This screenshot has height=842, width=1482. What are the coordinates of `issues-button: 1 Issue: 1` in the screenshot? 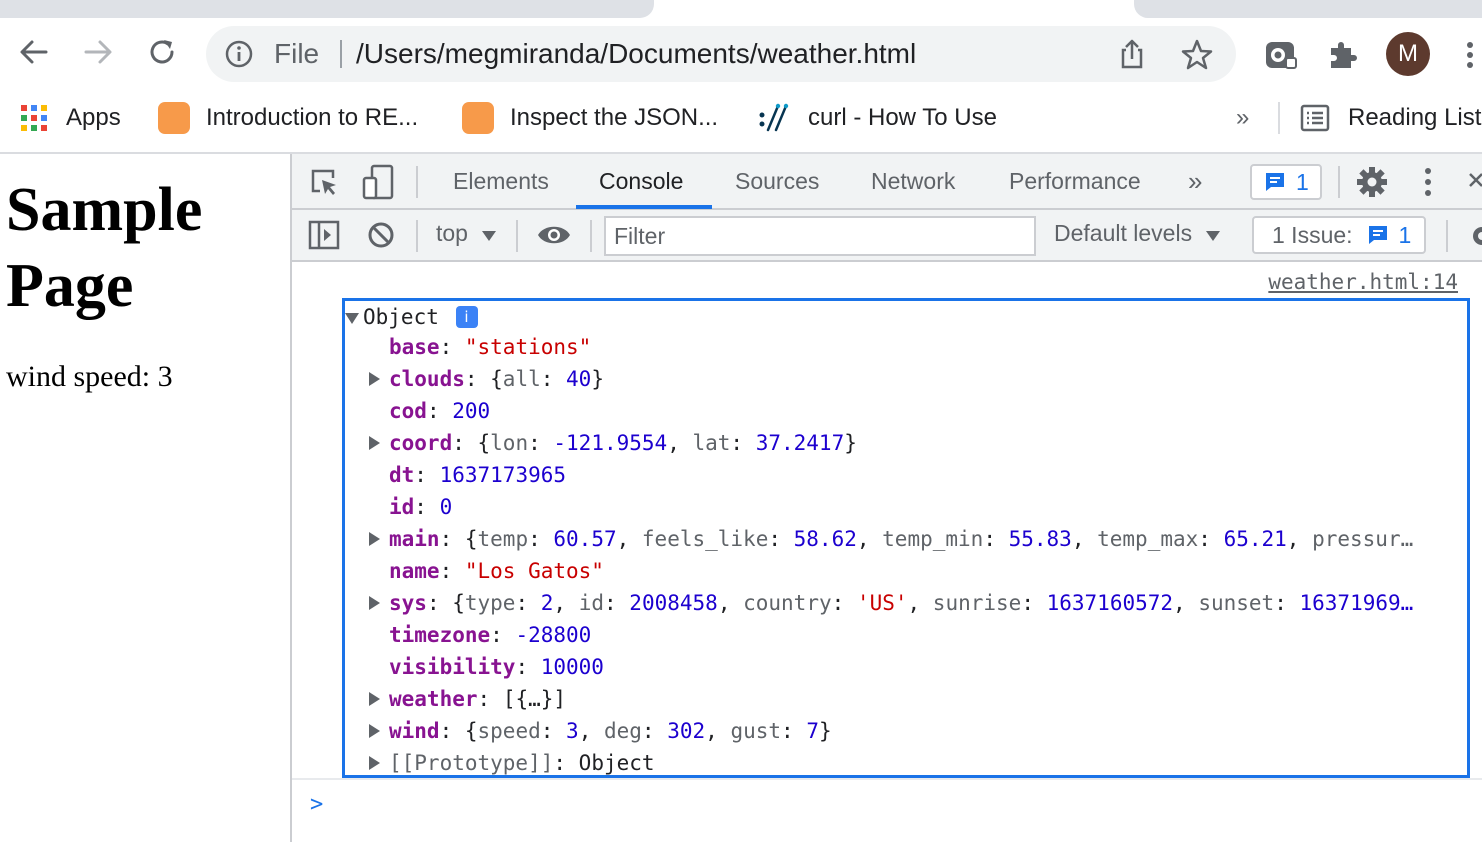 It's located at (1339, 235).